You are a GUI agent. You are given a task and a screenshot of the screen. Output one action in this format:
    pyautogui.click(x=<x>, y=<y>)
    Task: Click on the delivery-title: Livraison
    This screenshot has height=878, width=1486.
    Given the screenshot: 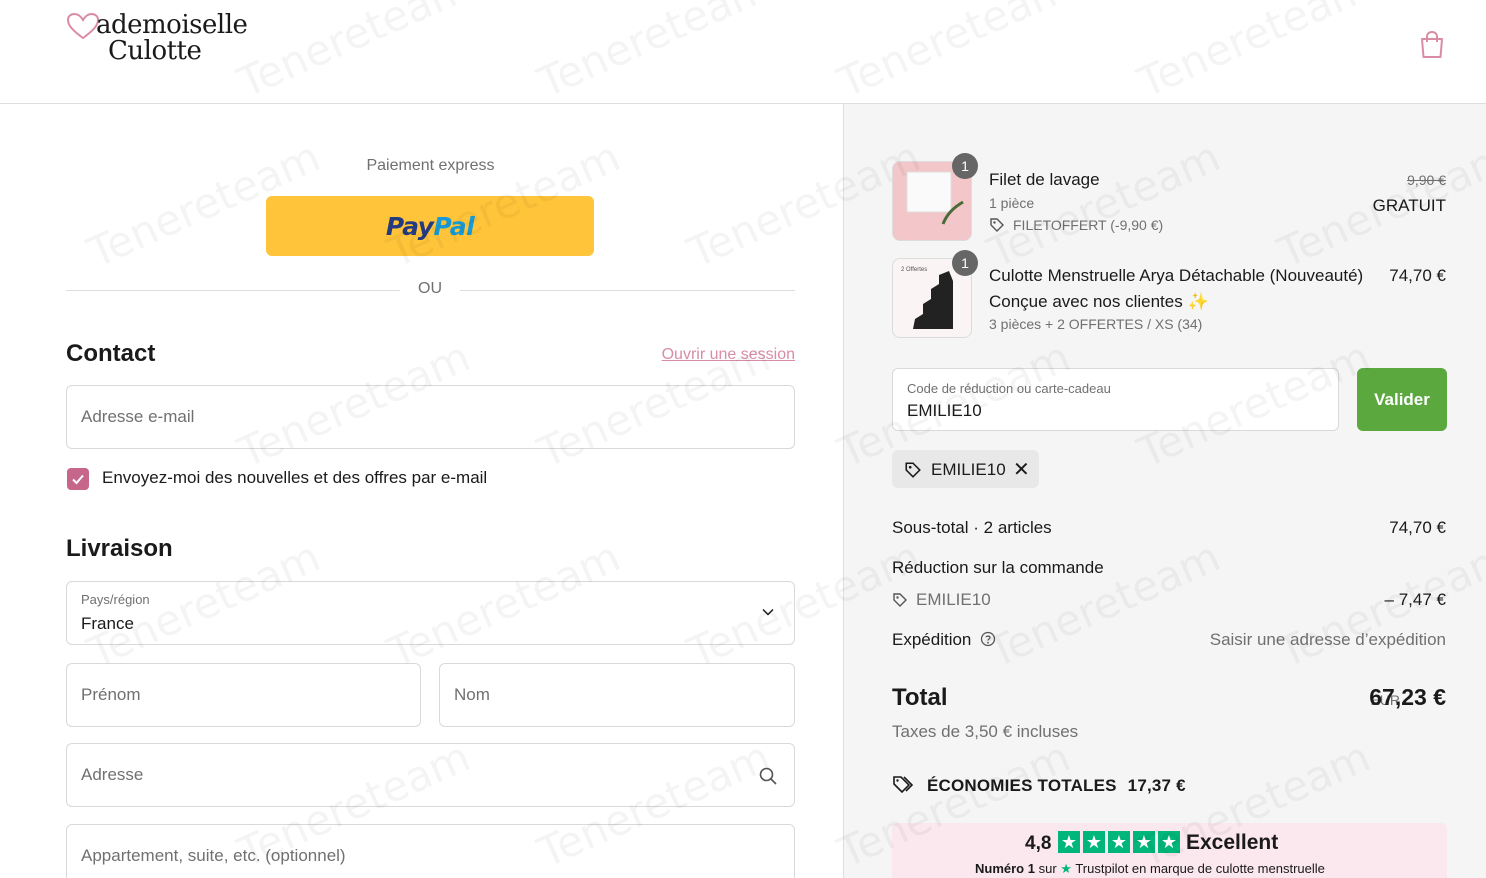 What is the action you would take?
    pyautogui.click(x=119, y=548)
    